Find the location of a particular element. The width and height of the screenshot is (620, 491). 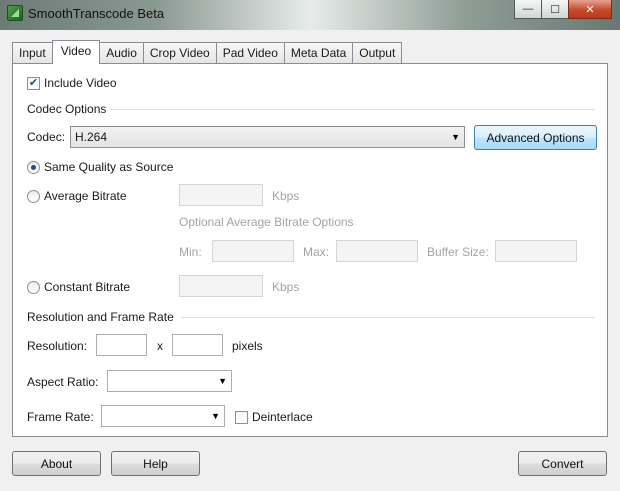

constant-bitrate-radio is located at coordinates (33, 287).